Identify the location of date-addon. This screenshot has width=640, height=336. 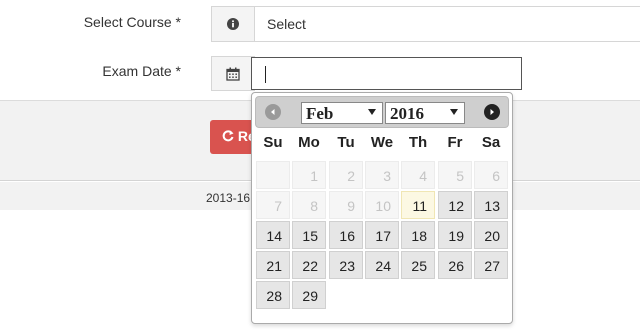
(233, 73).